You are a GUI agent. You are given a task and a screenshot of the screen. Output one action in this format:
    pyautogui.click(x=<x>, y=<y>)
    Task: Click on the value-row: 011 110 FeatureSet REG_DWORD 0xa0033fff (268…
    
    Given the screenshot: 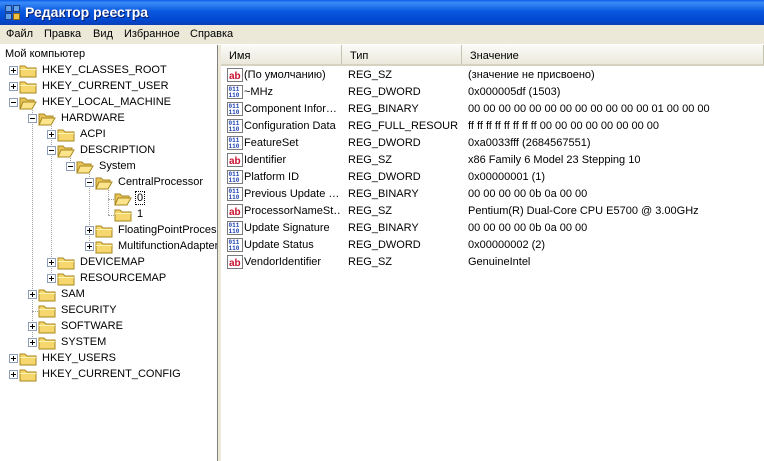 What is the action you would take?
    pyautogui.click(x=492, y=143)
    